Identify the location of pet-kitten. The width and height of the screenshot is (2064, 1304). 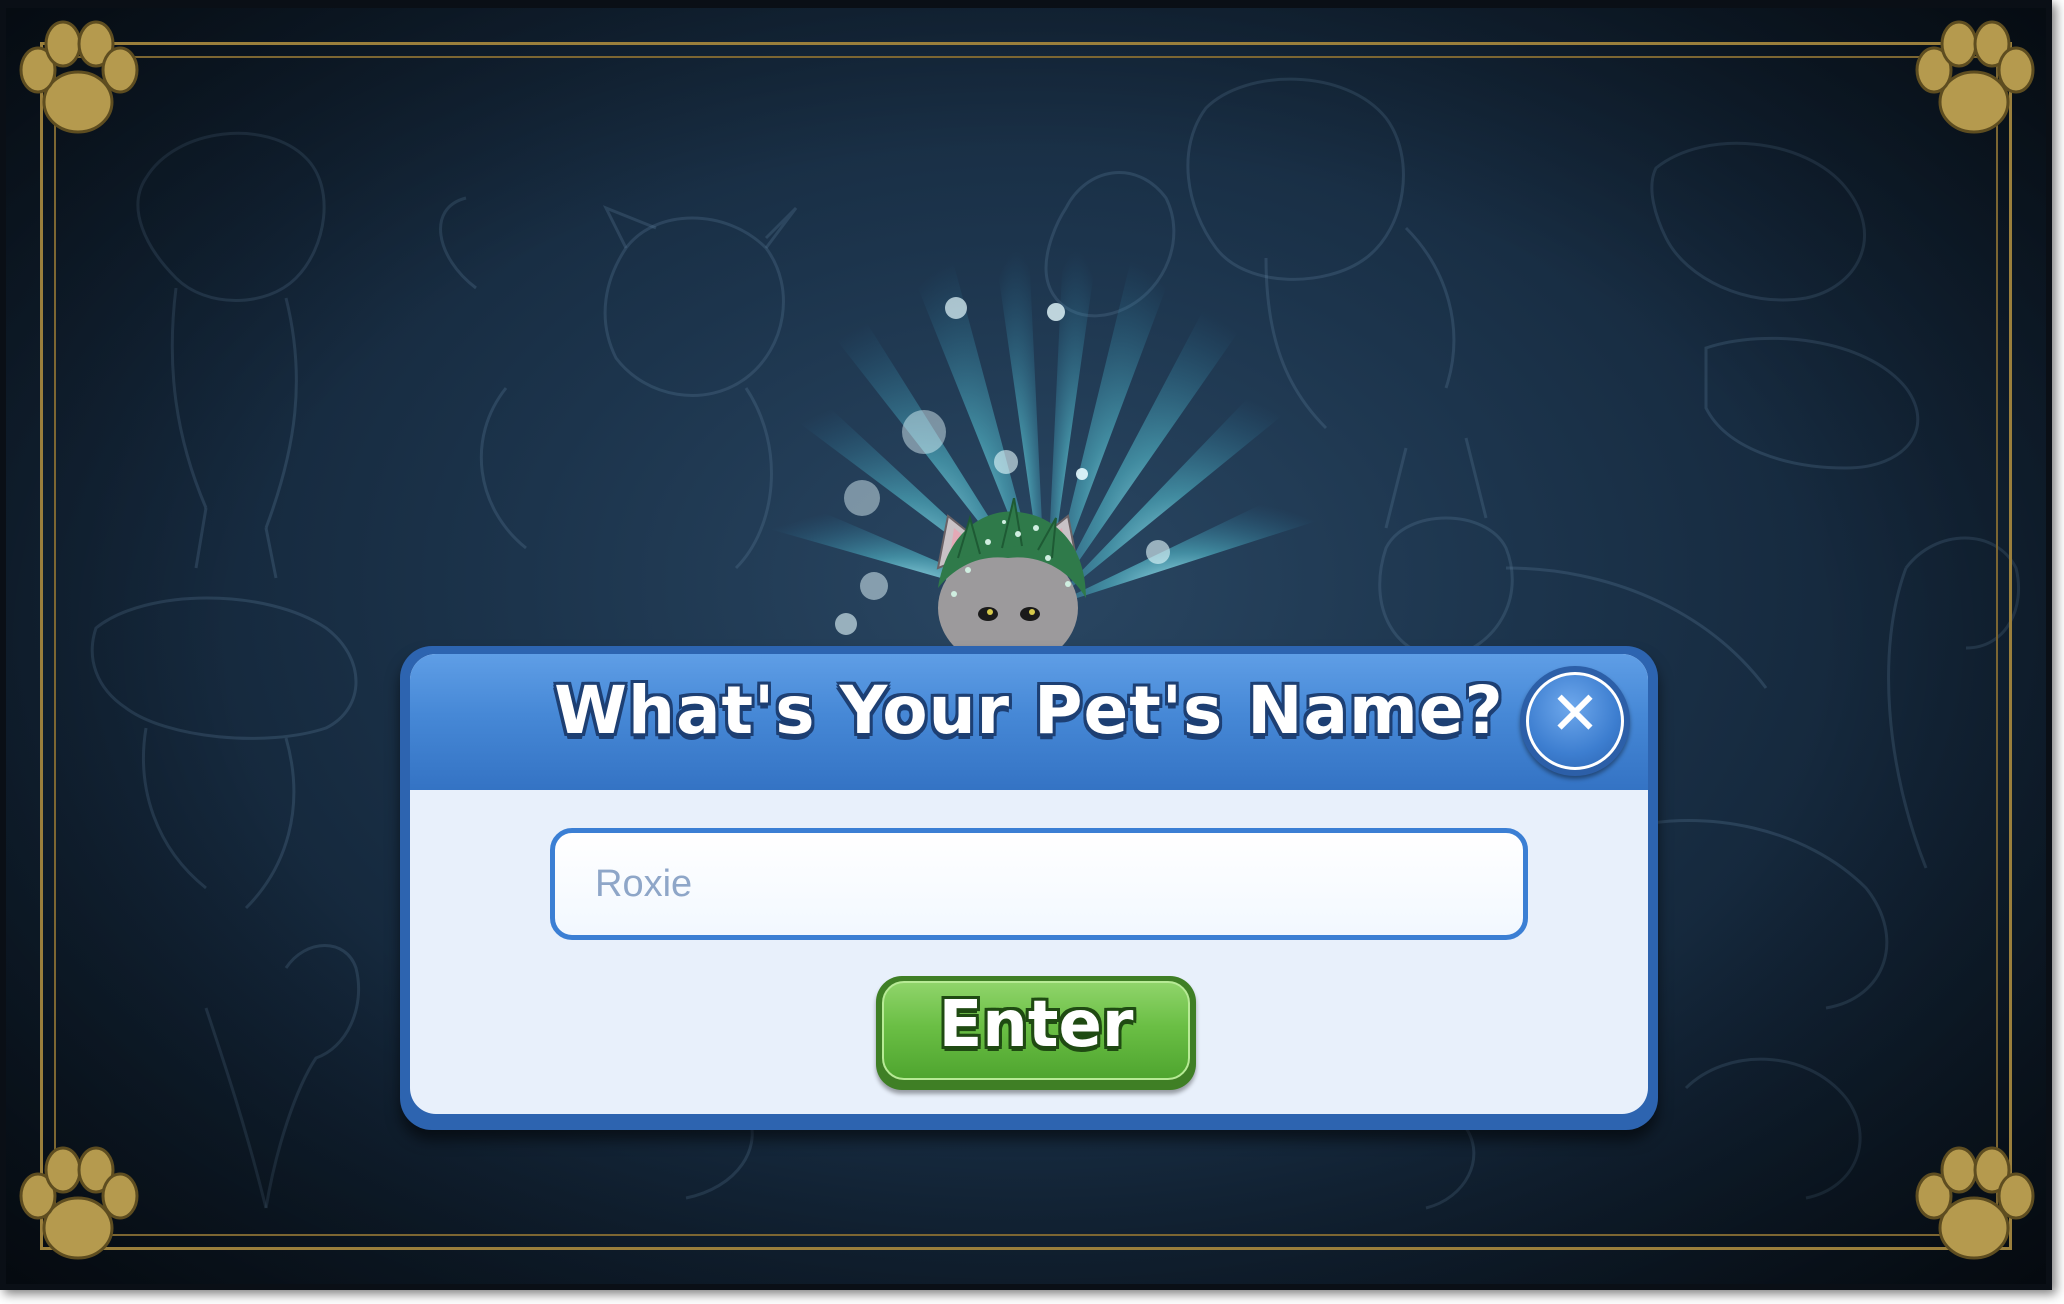
(1011, 573).